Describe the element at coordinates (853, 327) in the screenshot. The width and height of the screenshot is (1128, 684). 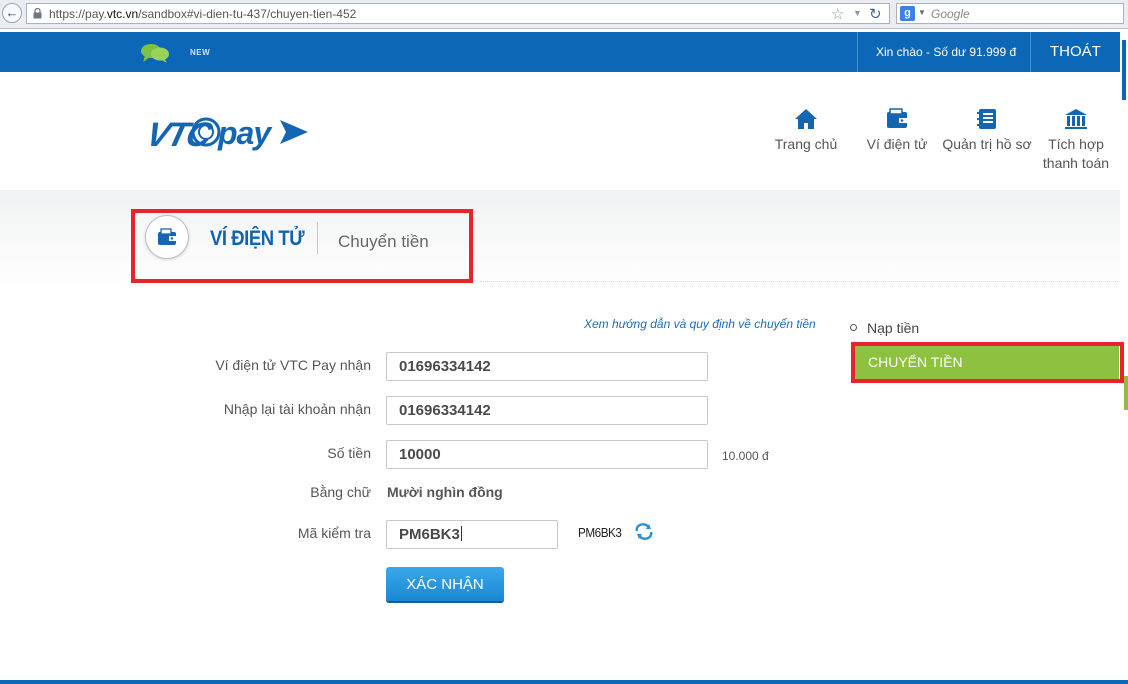
I see `bullet-icon` at that location.